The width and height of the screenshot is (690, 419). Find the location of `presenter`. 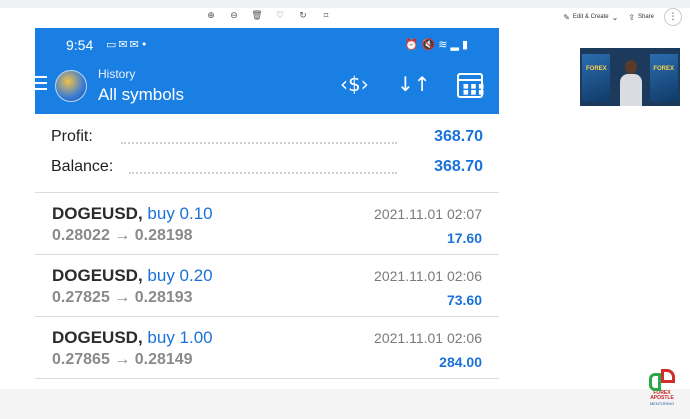

presenter is located at coordinates (631, 81).